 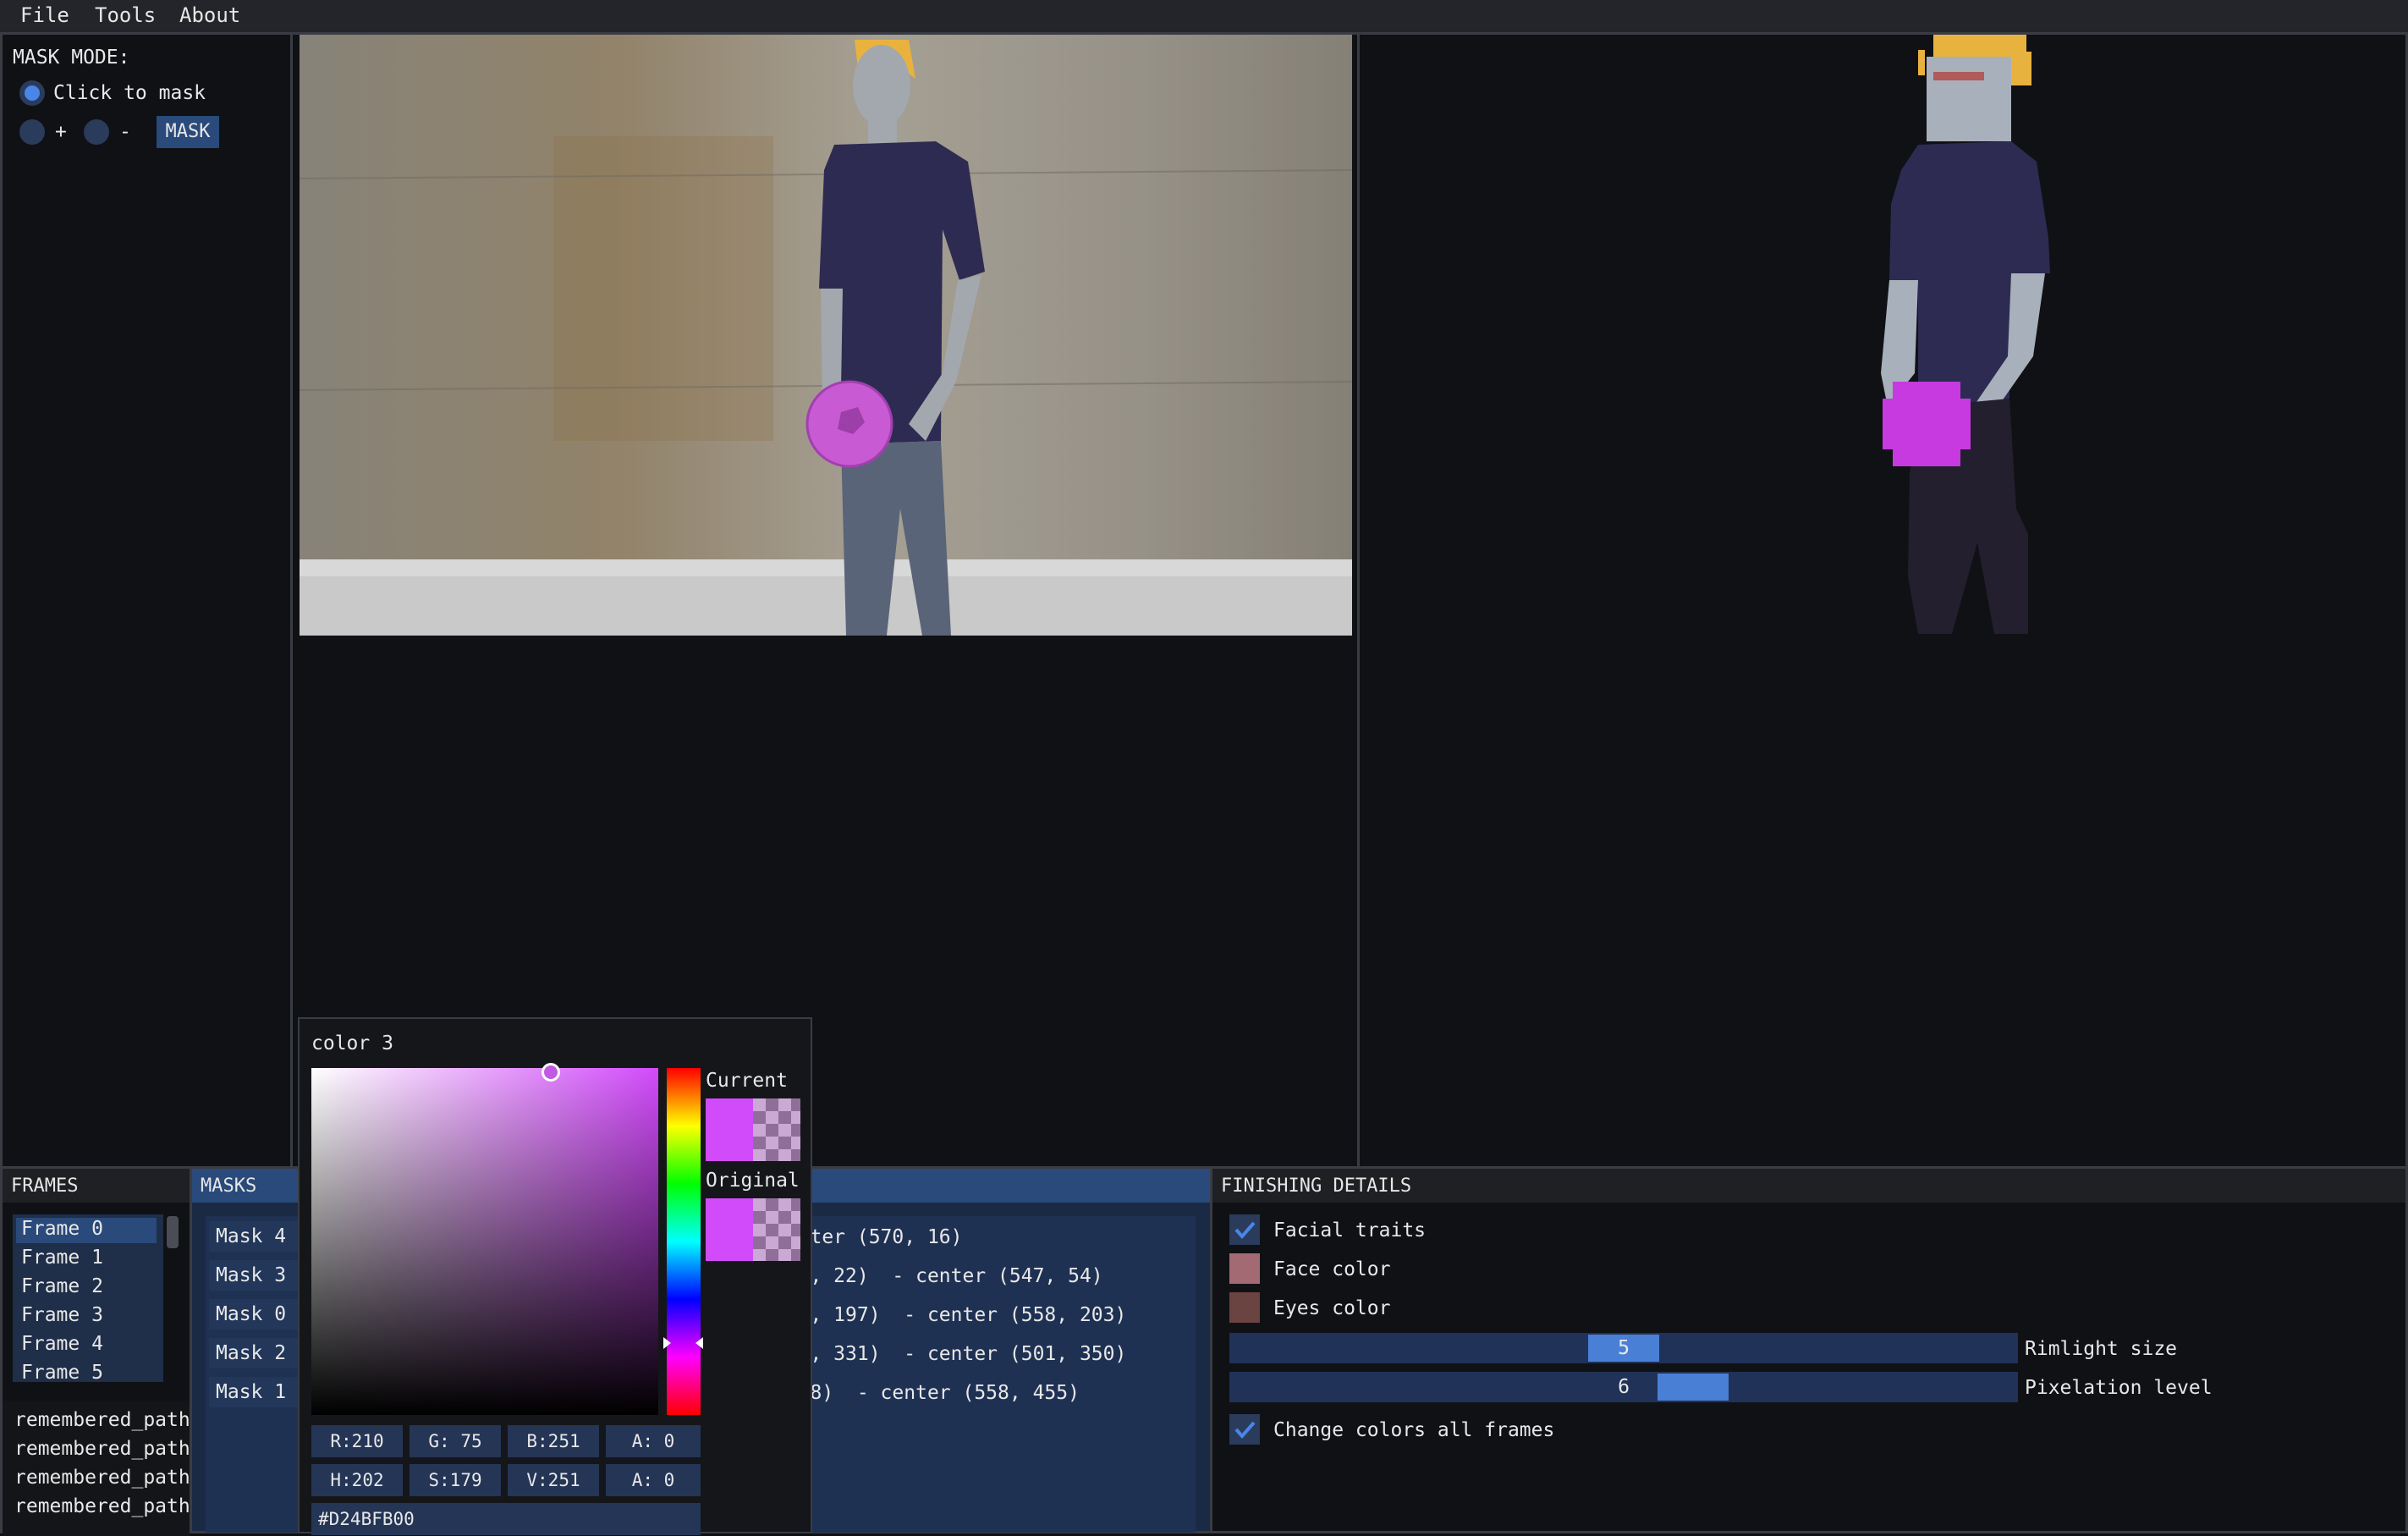 What do you see at coordinates (129, 93) in the screenshot?
I see `click-to-mask-label: Click to mask` at bounding box center [129, 93].